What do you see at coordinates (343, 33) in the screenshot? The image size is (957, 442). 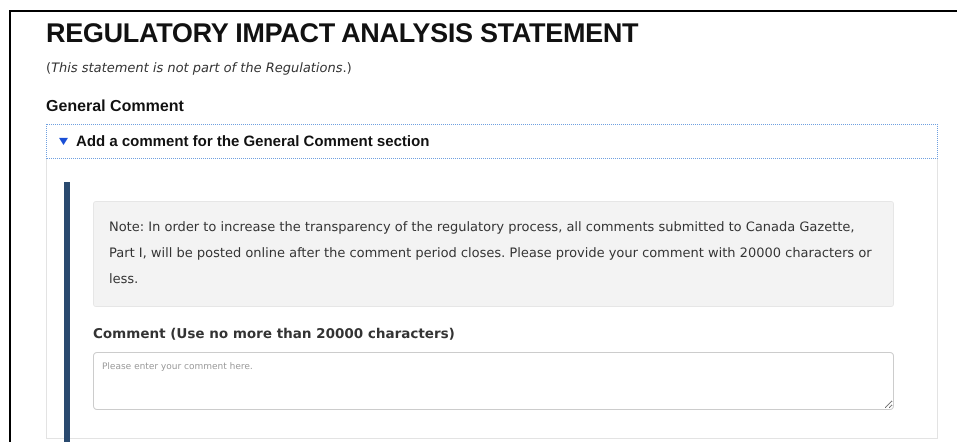 I see `page-heading: REGULATORY IMPACT ANALYSIS STATEMENT` at bounding box center [343, 33].